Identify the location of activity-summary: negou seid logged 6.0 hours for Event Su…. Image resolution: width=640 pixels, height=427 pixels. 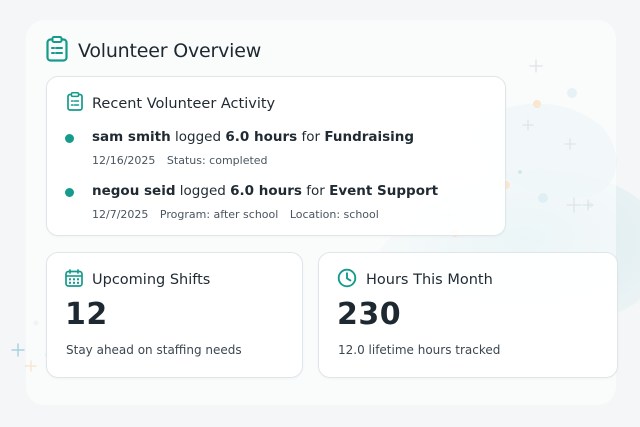
(265, 191).